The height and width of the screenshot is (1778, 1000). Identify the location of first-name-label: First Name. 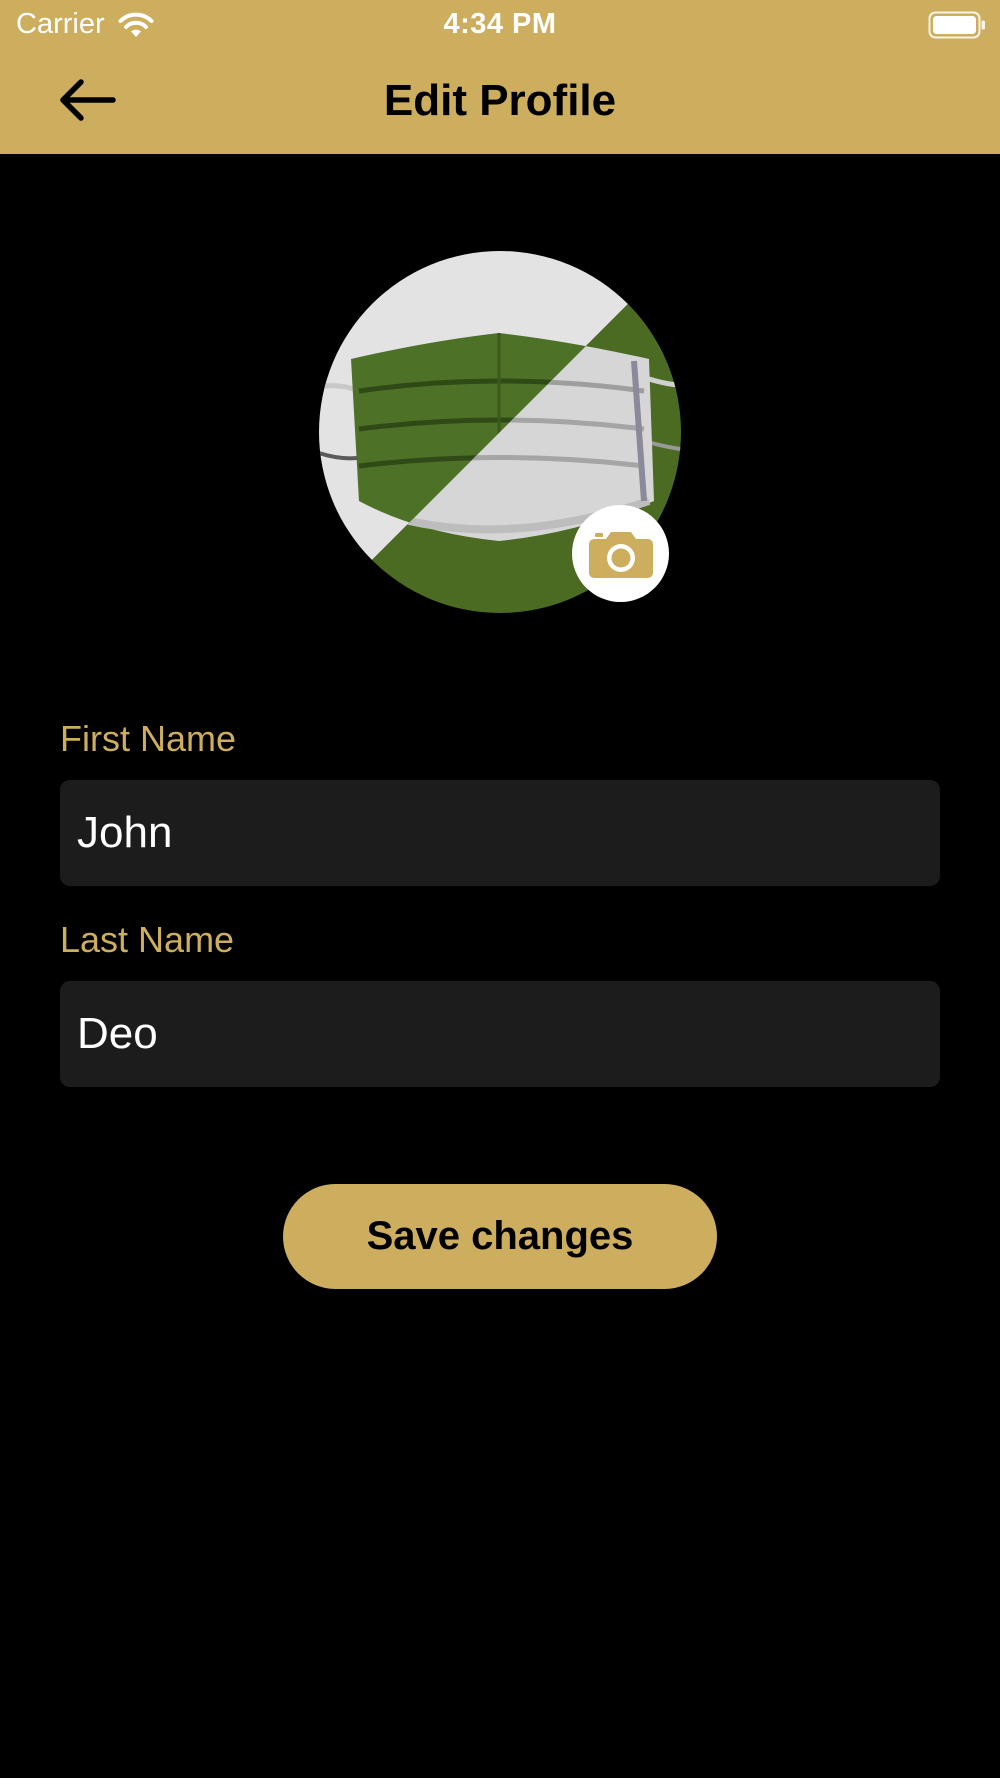
(148, 738).